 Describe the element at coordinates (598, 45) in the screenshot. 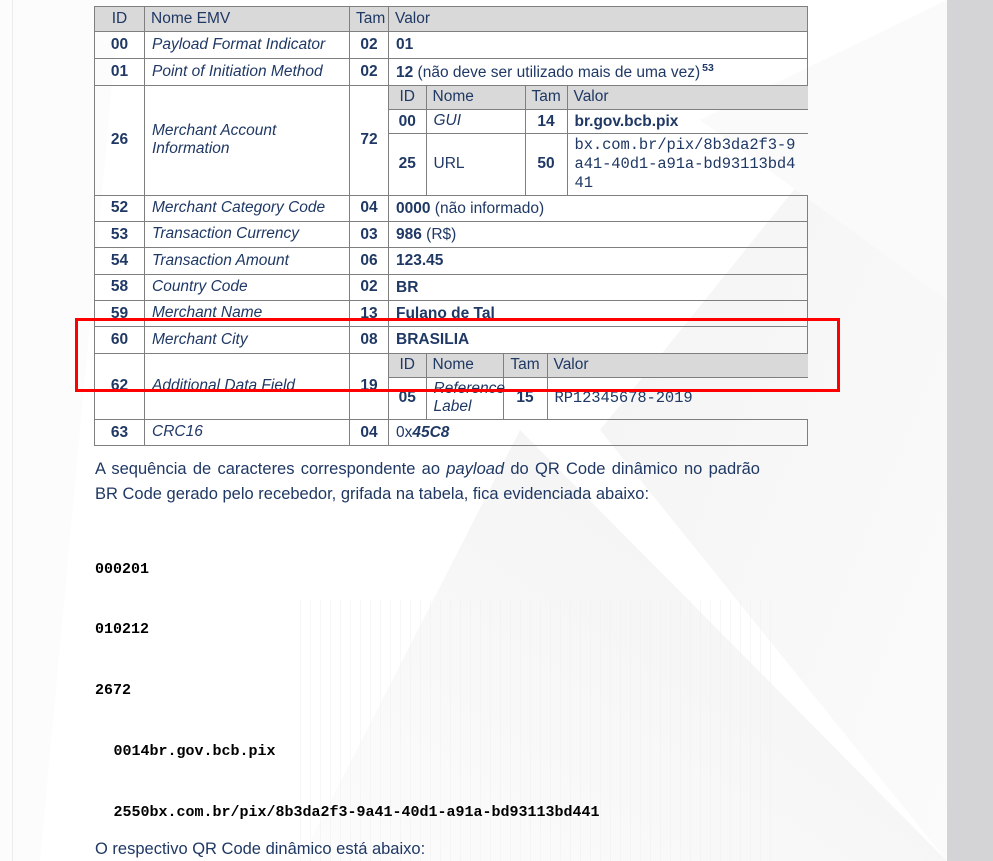

I see `cell-valor: 01` at that location.